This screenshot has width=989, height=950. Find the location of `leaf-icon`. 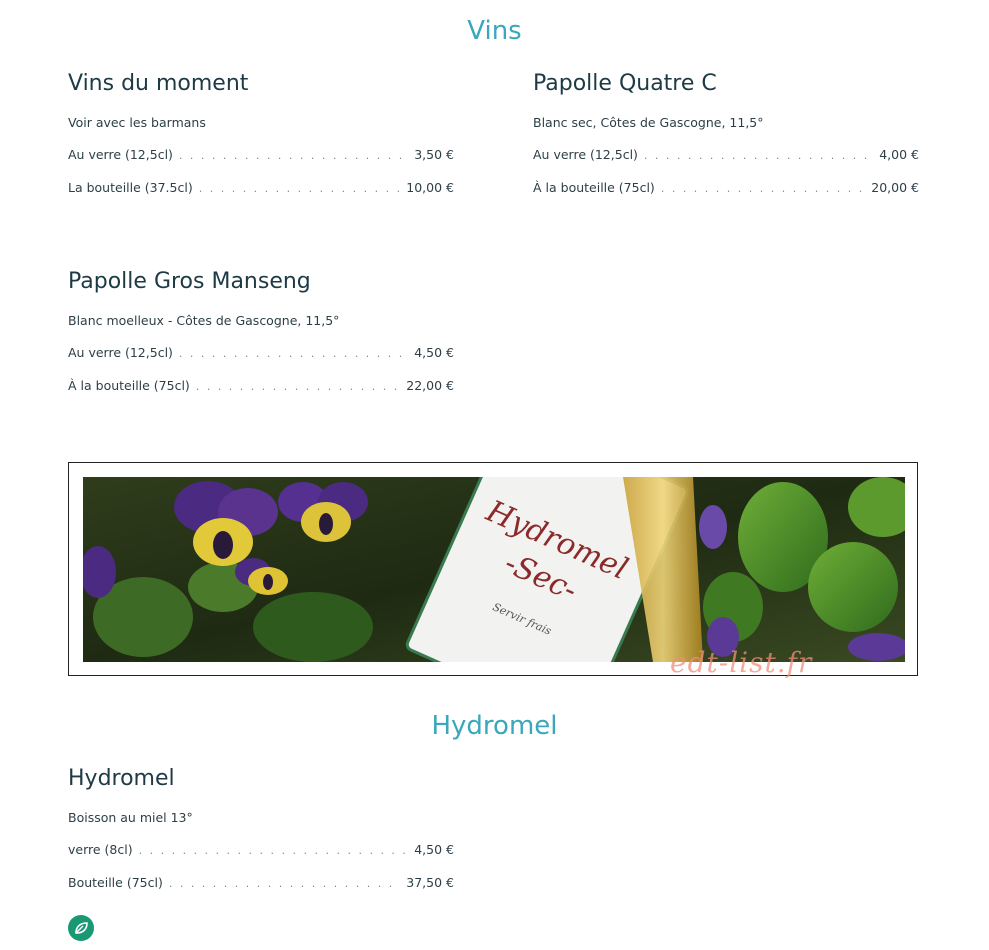

leaf-icon is located at coordinates (81, 928).